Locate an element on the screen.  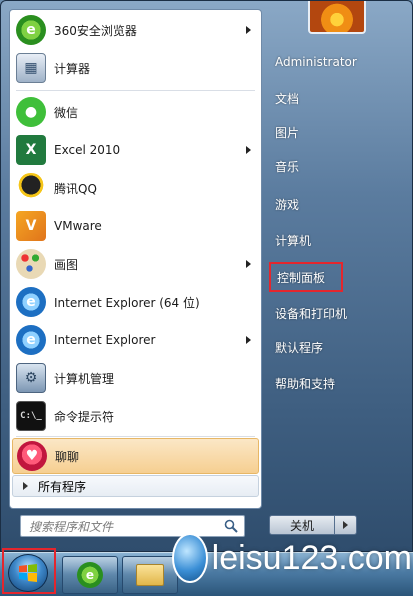
start-button-highlight is located at coordinates (29, 571).